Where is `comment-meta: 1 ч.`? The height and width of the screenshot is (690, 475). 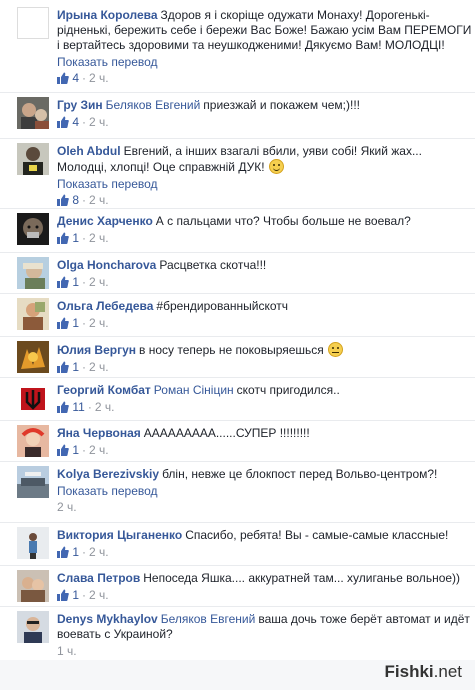 comment-meta: 1 ч. is located at coordinates (265, 651).